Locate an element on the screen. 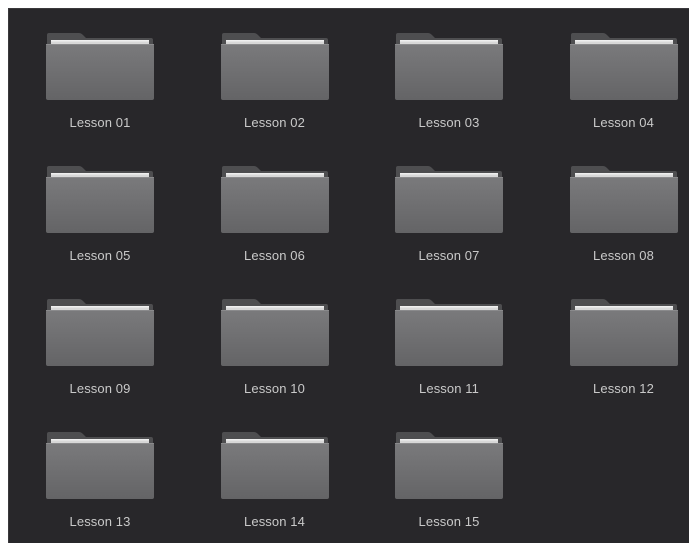 The width and height of the screenshot is (689, 544). folder-item: Lesson 01 is located at coordinates (90, 71).